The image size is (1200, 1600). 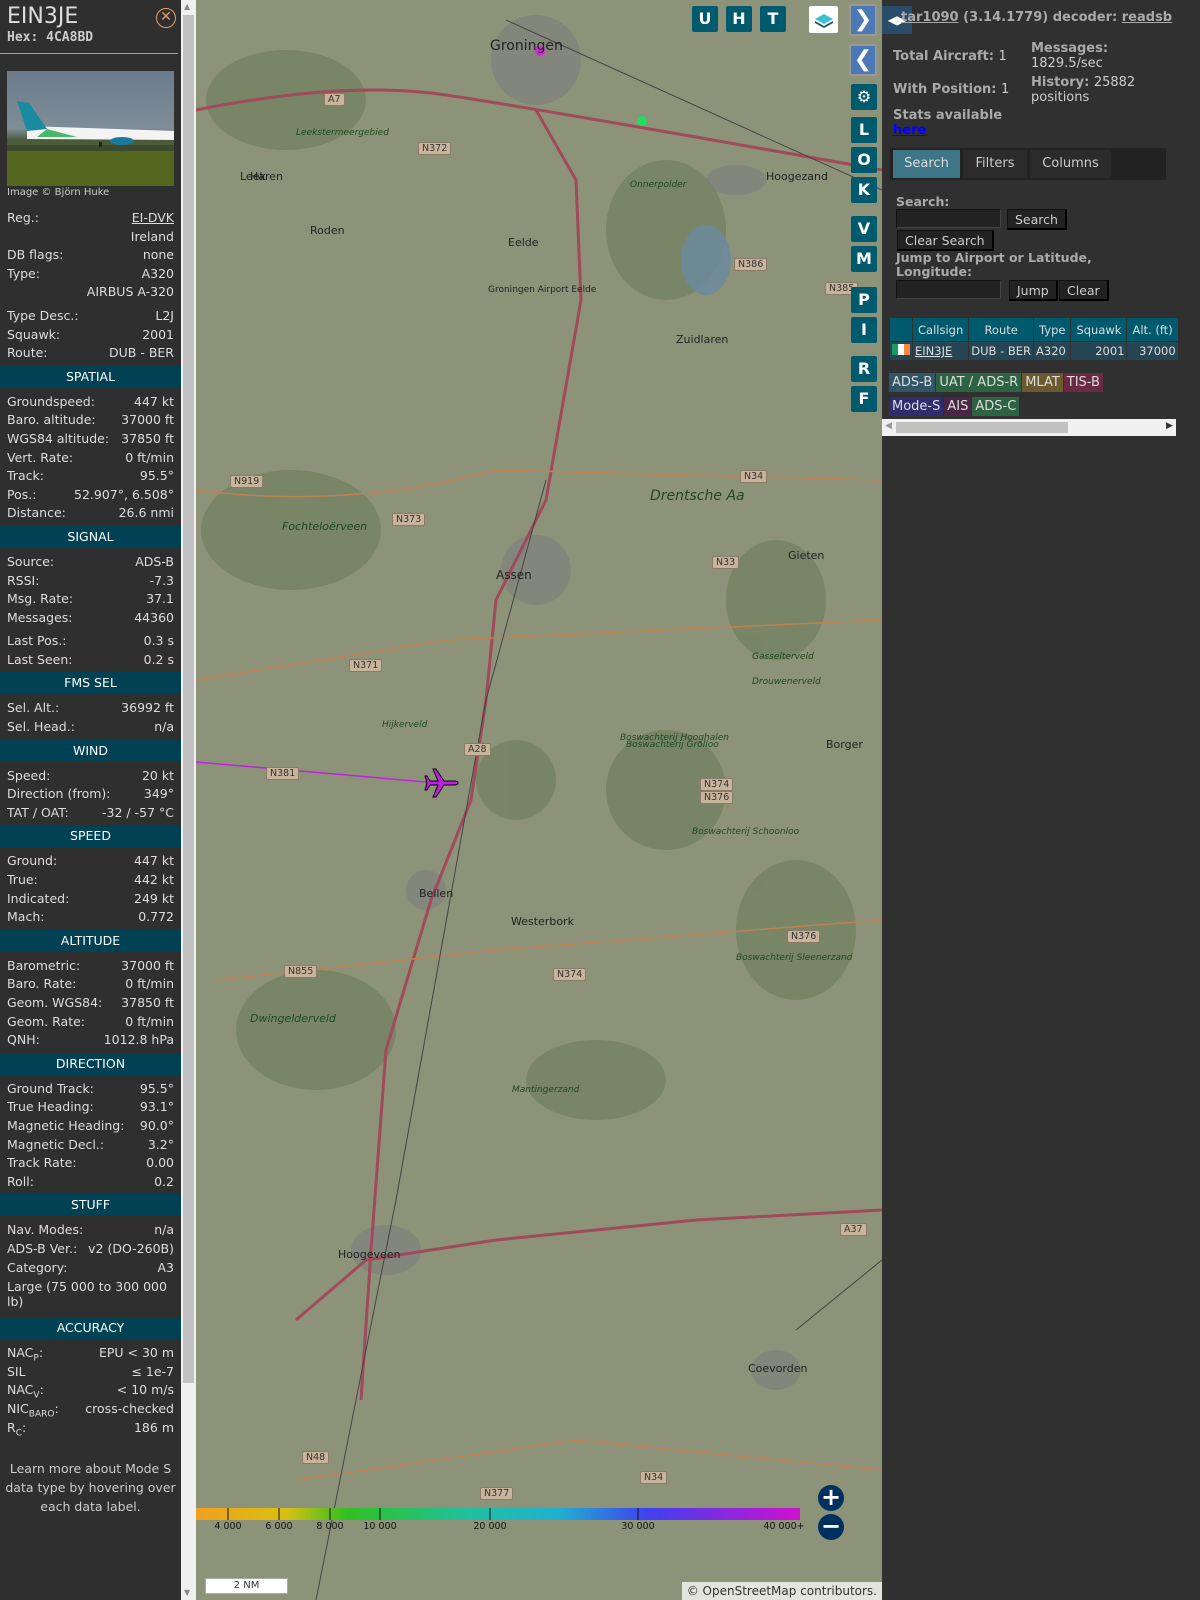 I want to click on detail-label: Ground Track:, so click(x=50, y=1089).